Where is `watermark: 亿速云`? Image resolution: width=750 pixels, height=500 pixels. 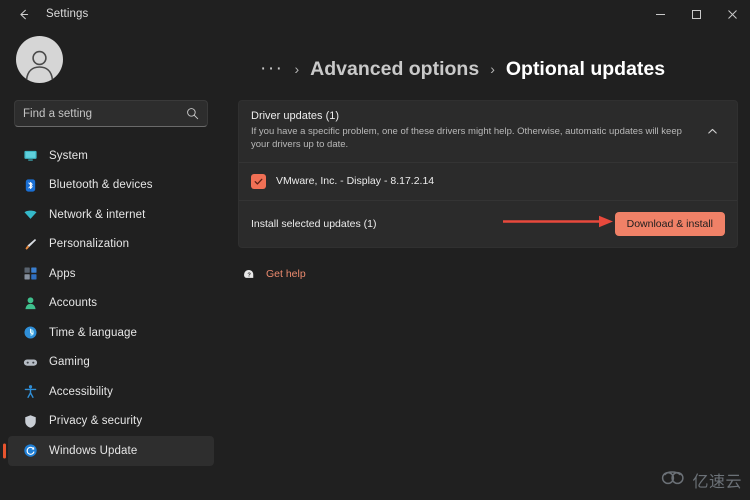
watermark: 亿速云 is located at coordinates (701, 480).